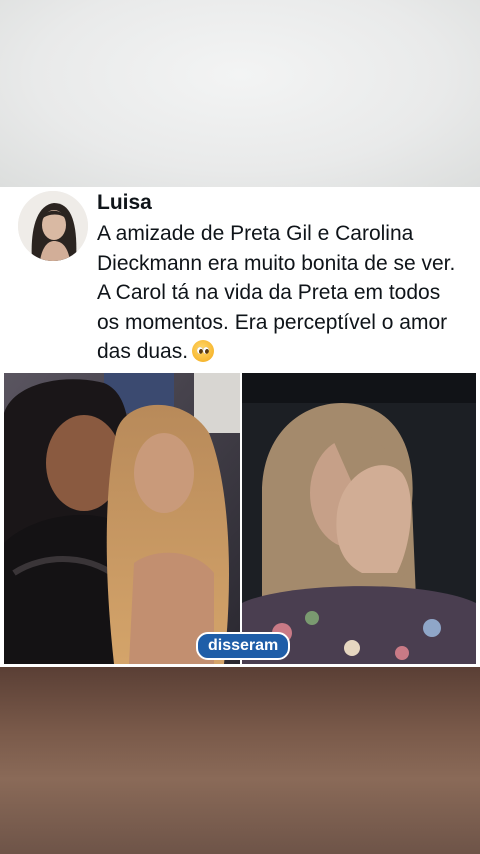 The width and height of the screenshot is (480, 854). I want to click on author-name: Luisa, so click(124, 203).